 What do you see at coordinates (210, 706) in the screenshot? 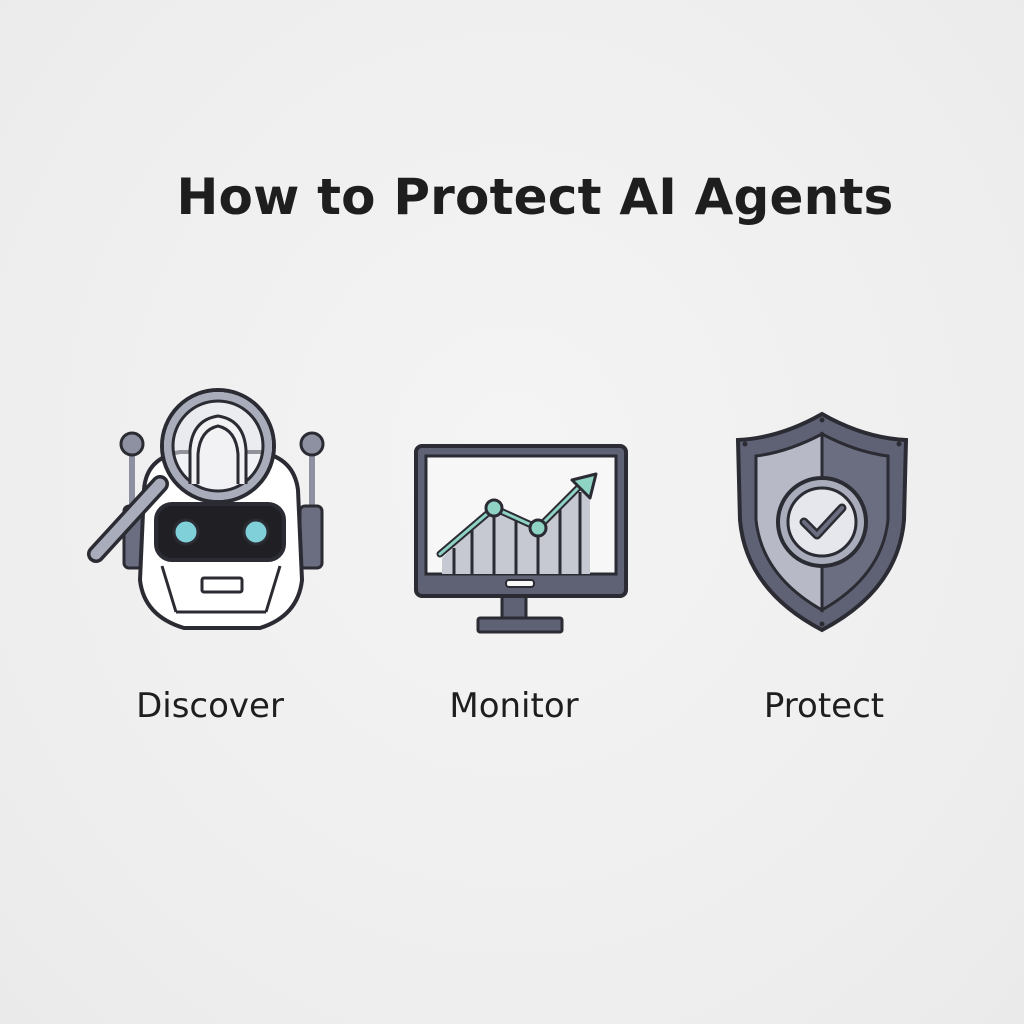
I see `step-label-discover: Discover` at bounding box center [210, 706].